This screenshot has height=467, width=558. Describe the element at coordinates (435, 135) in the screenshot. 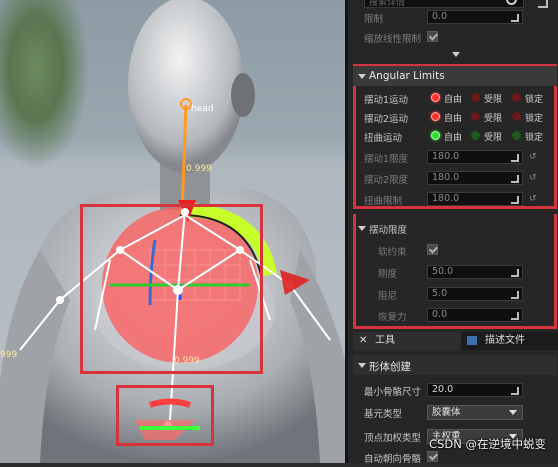

I see `twist-free-radio` at that location.